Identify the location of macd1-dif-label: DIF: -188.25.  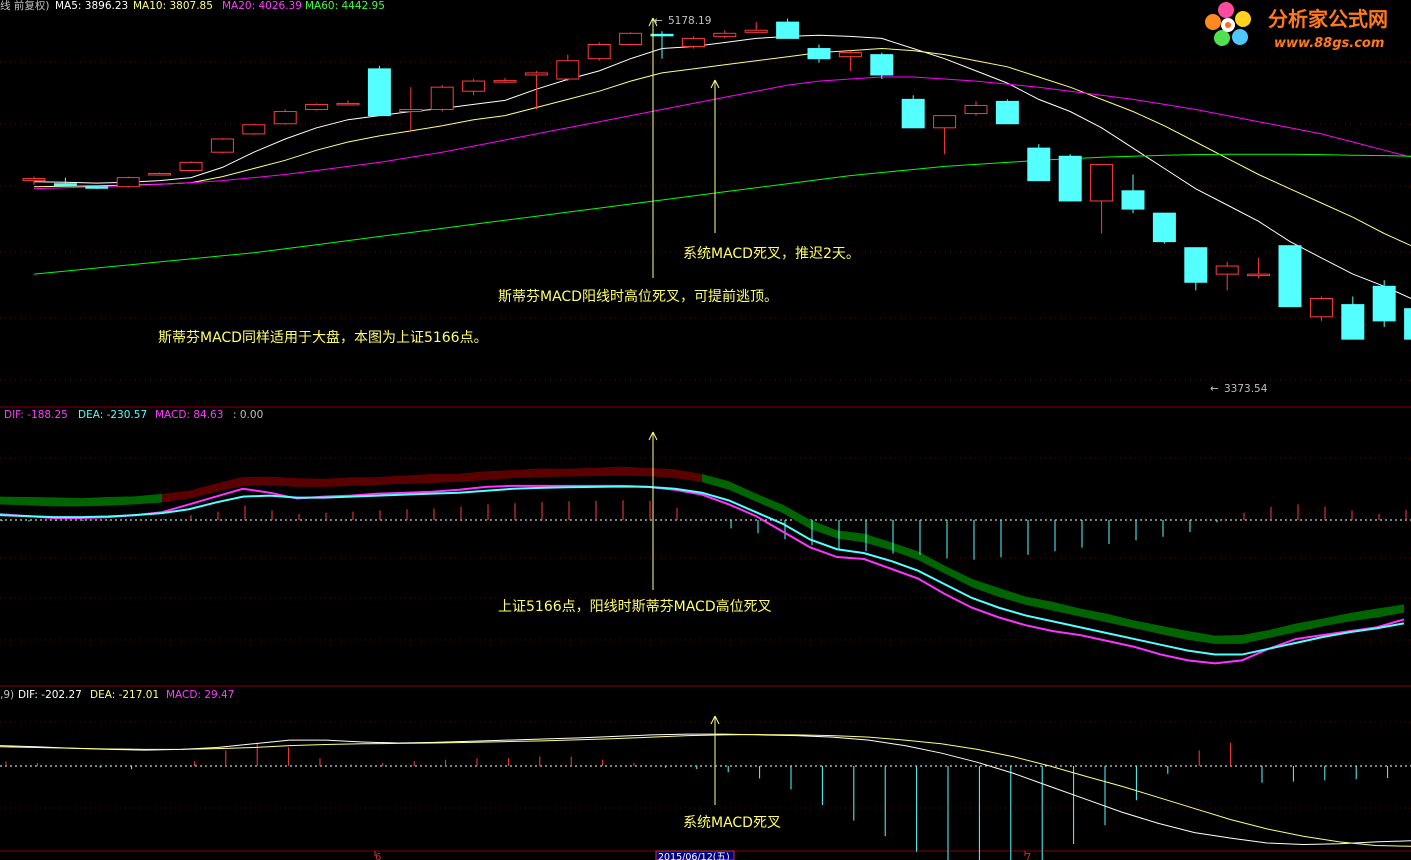
(36, 415).